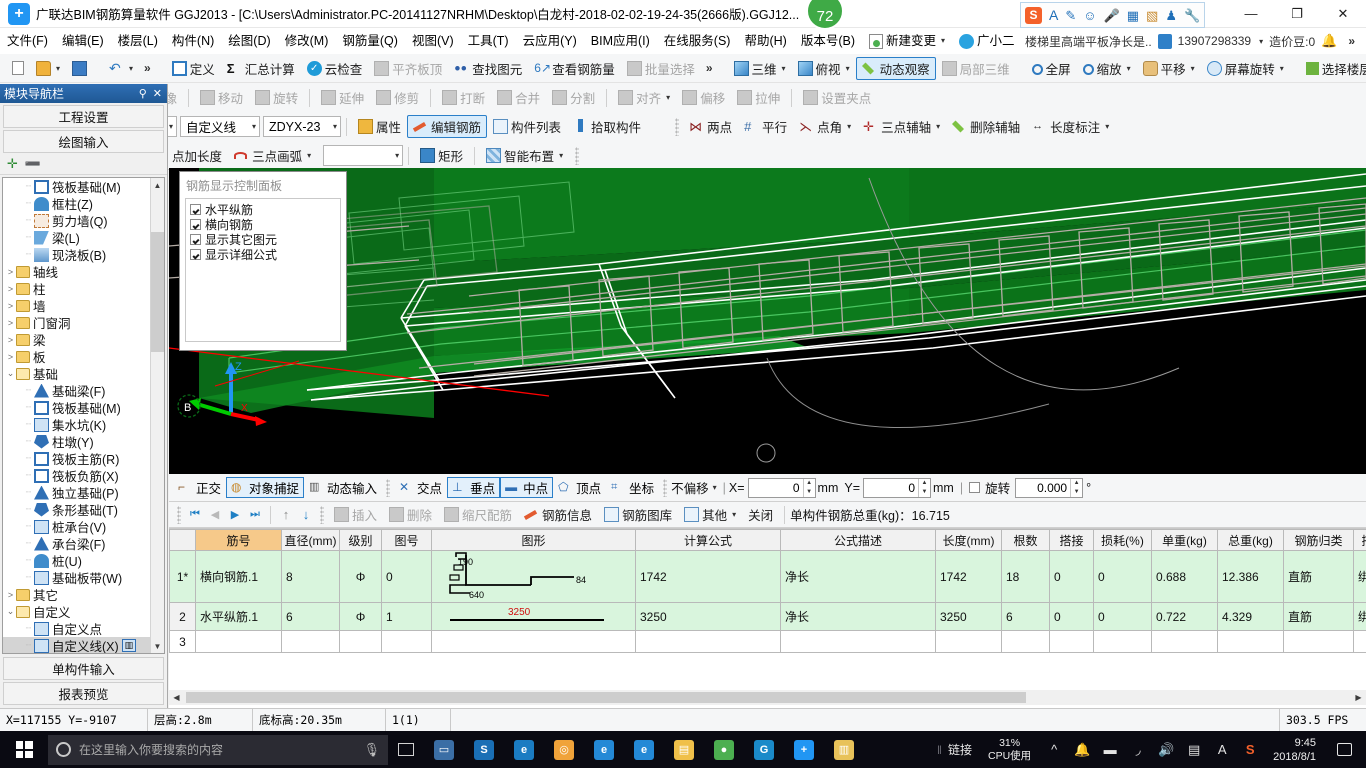  I want to click on view-3d-chevron-down-icon: ▾, so click(784, 68).